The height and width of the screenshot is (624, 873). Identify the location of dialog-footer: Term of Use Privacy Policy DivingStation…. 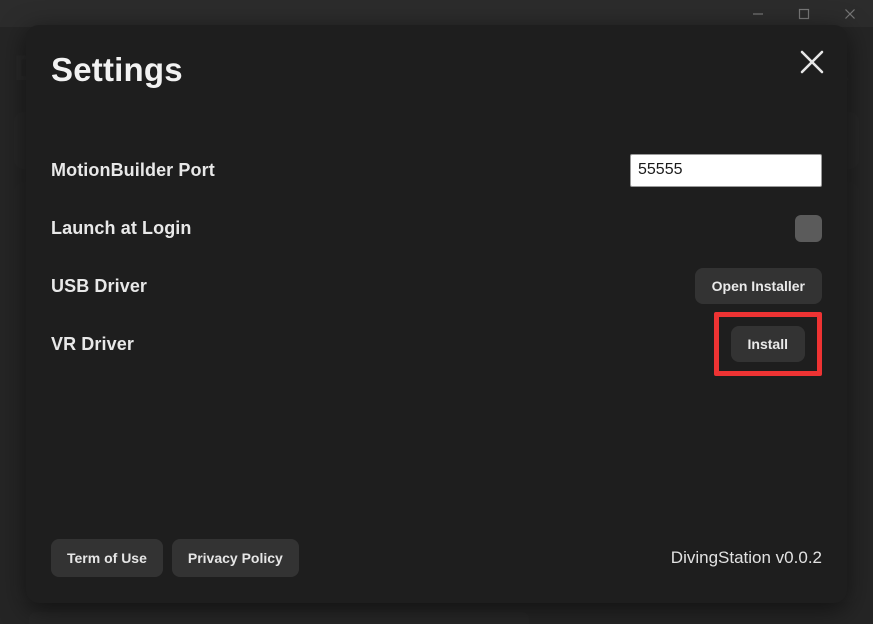
(436, 558).